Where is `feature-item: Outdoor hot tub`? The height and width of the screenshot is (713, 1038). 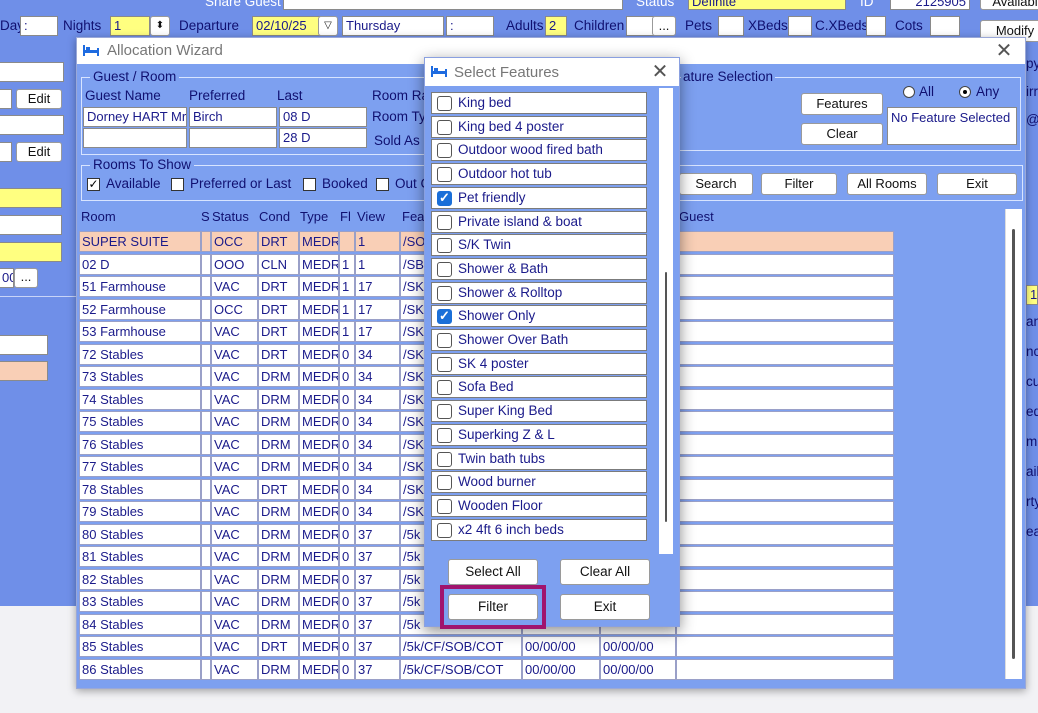 feature-item: Outdoor hot tub is located at coordinates (539, 174).